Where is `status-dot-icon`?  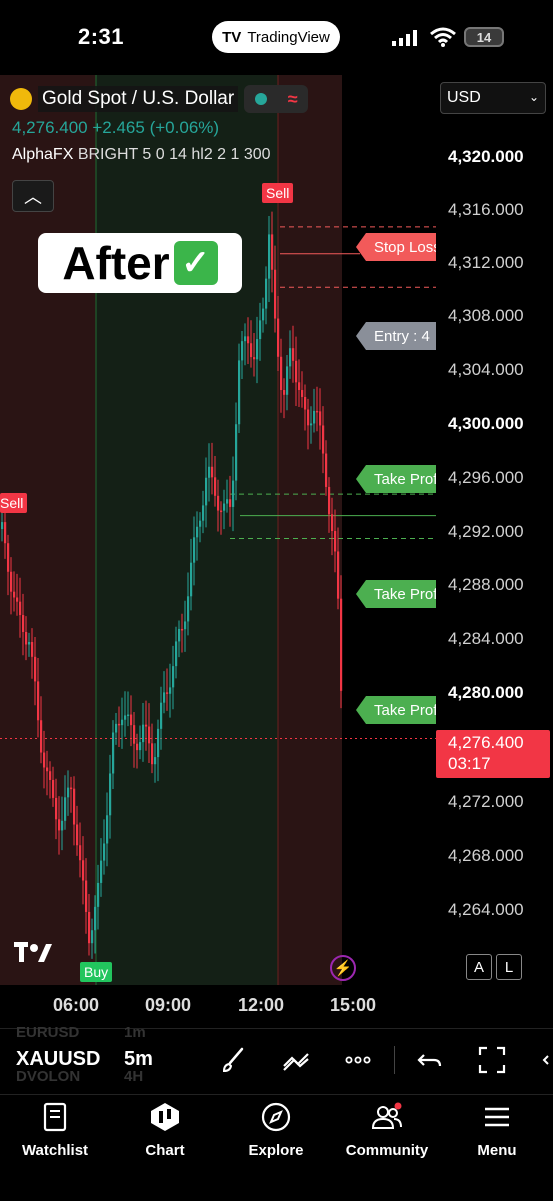
status-dot-icon is located at coordinates (260, 99).